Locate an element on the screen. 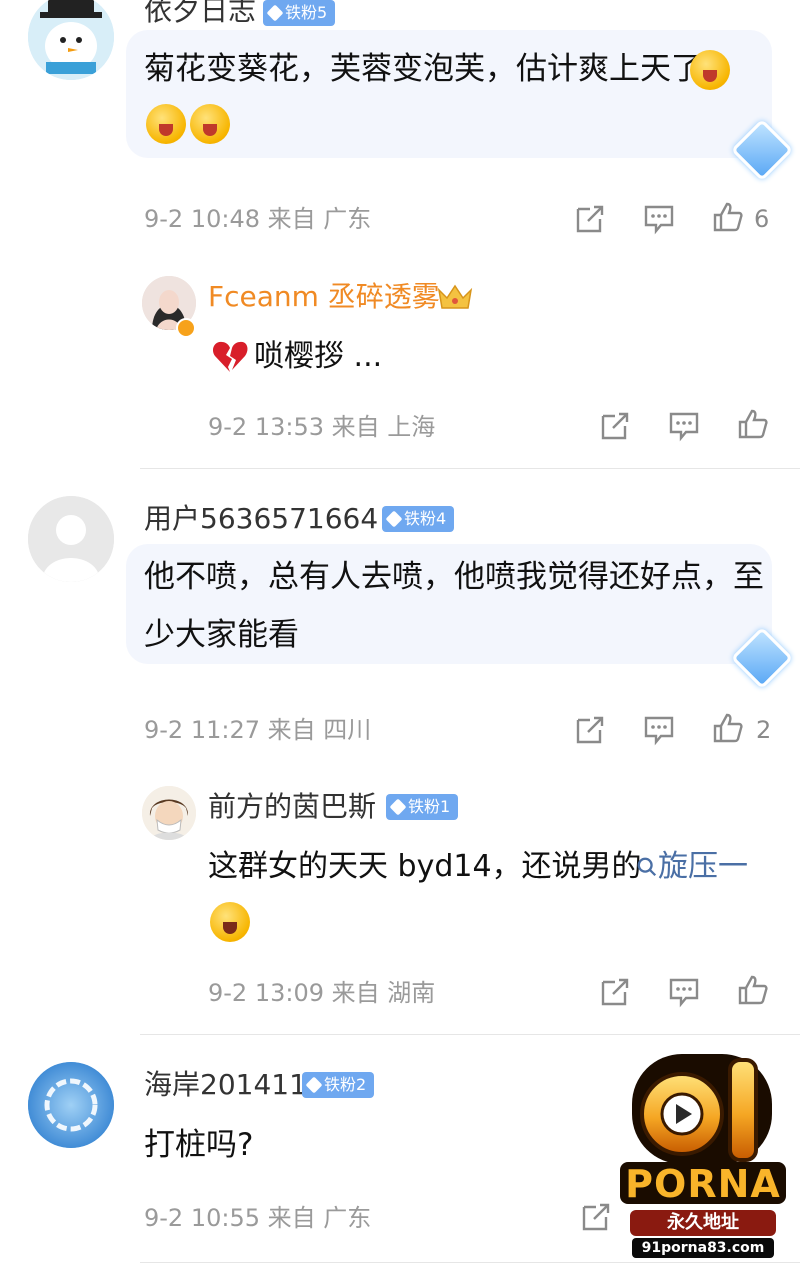 Image resolution: width=800 pixels, height=1280 pixels. reply-username: Fceanm 丞碎透雾 is located at coordinates (324, 297).